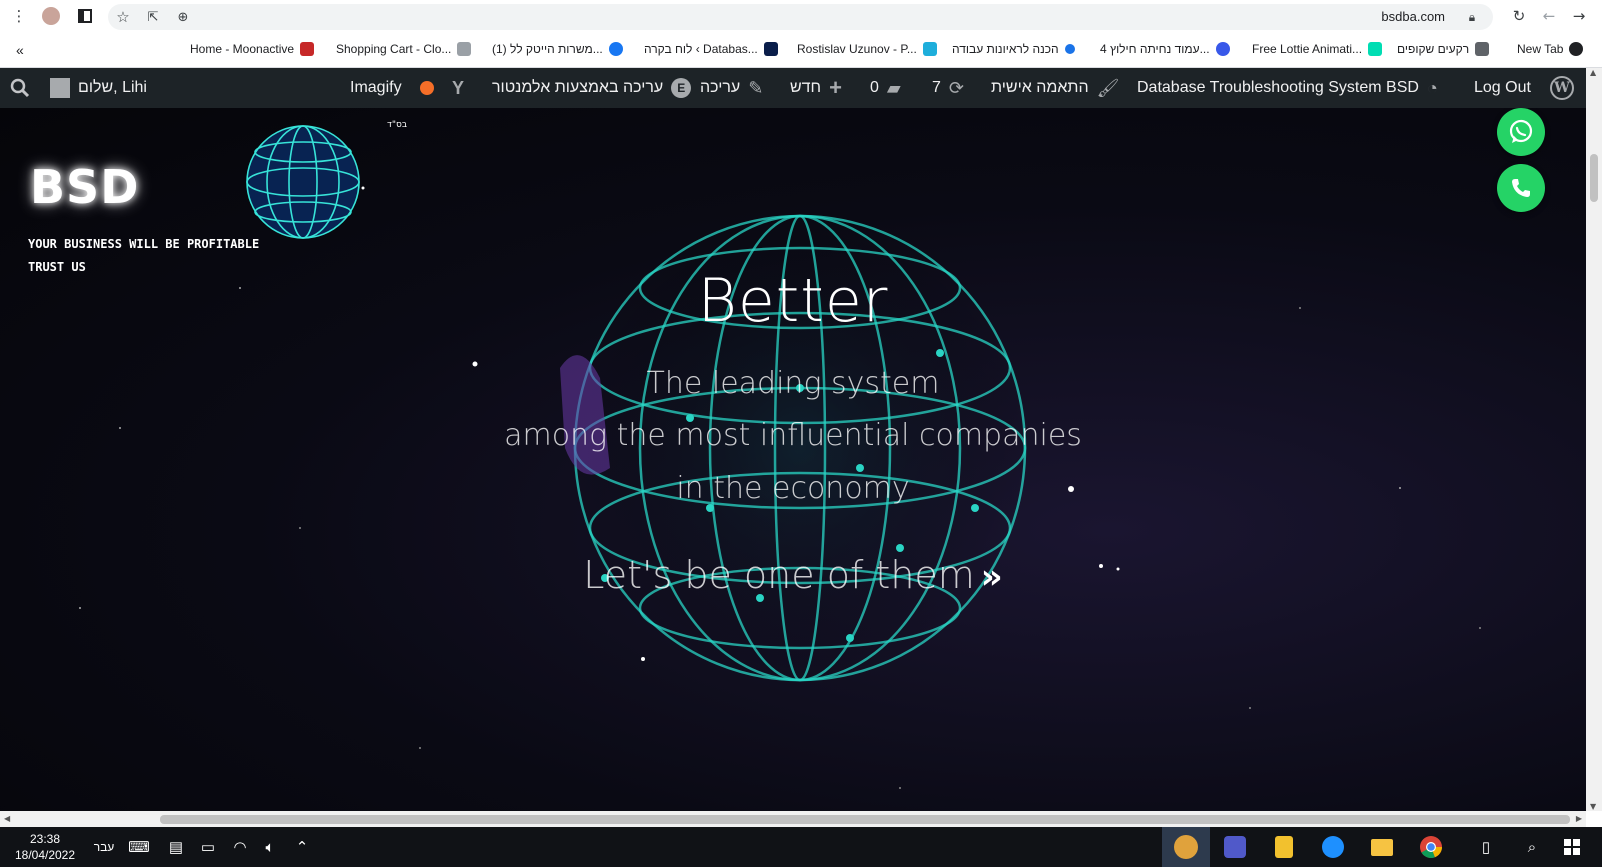  Describe the element at coordinates (893, 87) in the screenshot. I see `comment-bubble-icon: ▰` at that location.